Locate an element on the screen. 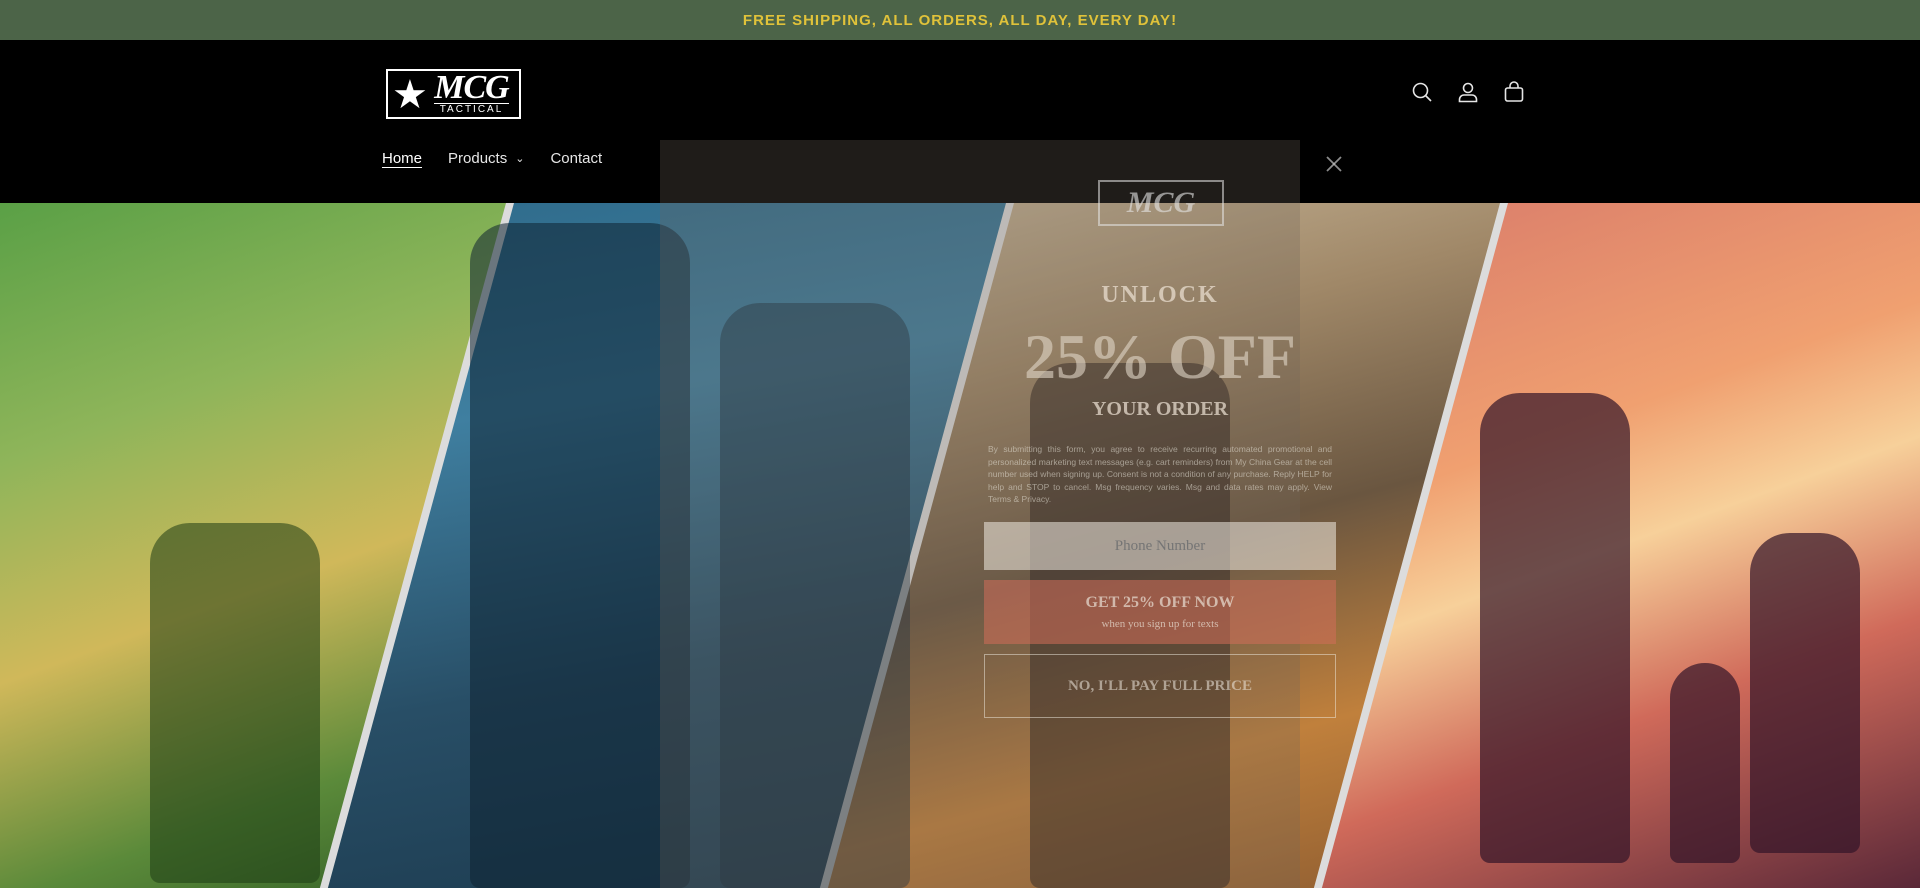 The image size is (1920, 888). nav-item-products: Products ⌄ is located at coordinates (486, 158).